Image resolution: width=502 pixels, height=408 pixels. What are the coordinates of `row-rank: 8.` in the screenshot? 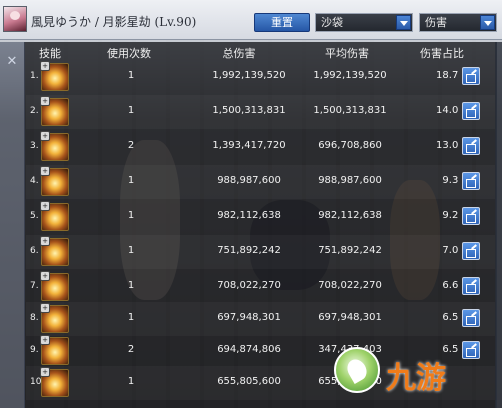 It's located at (34, 318).